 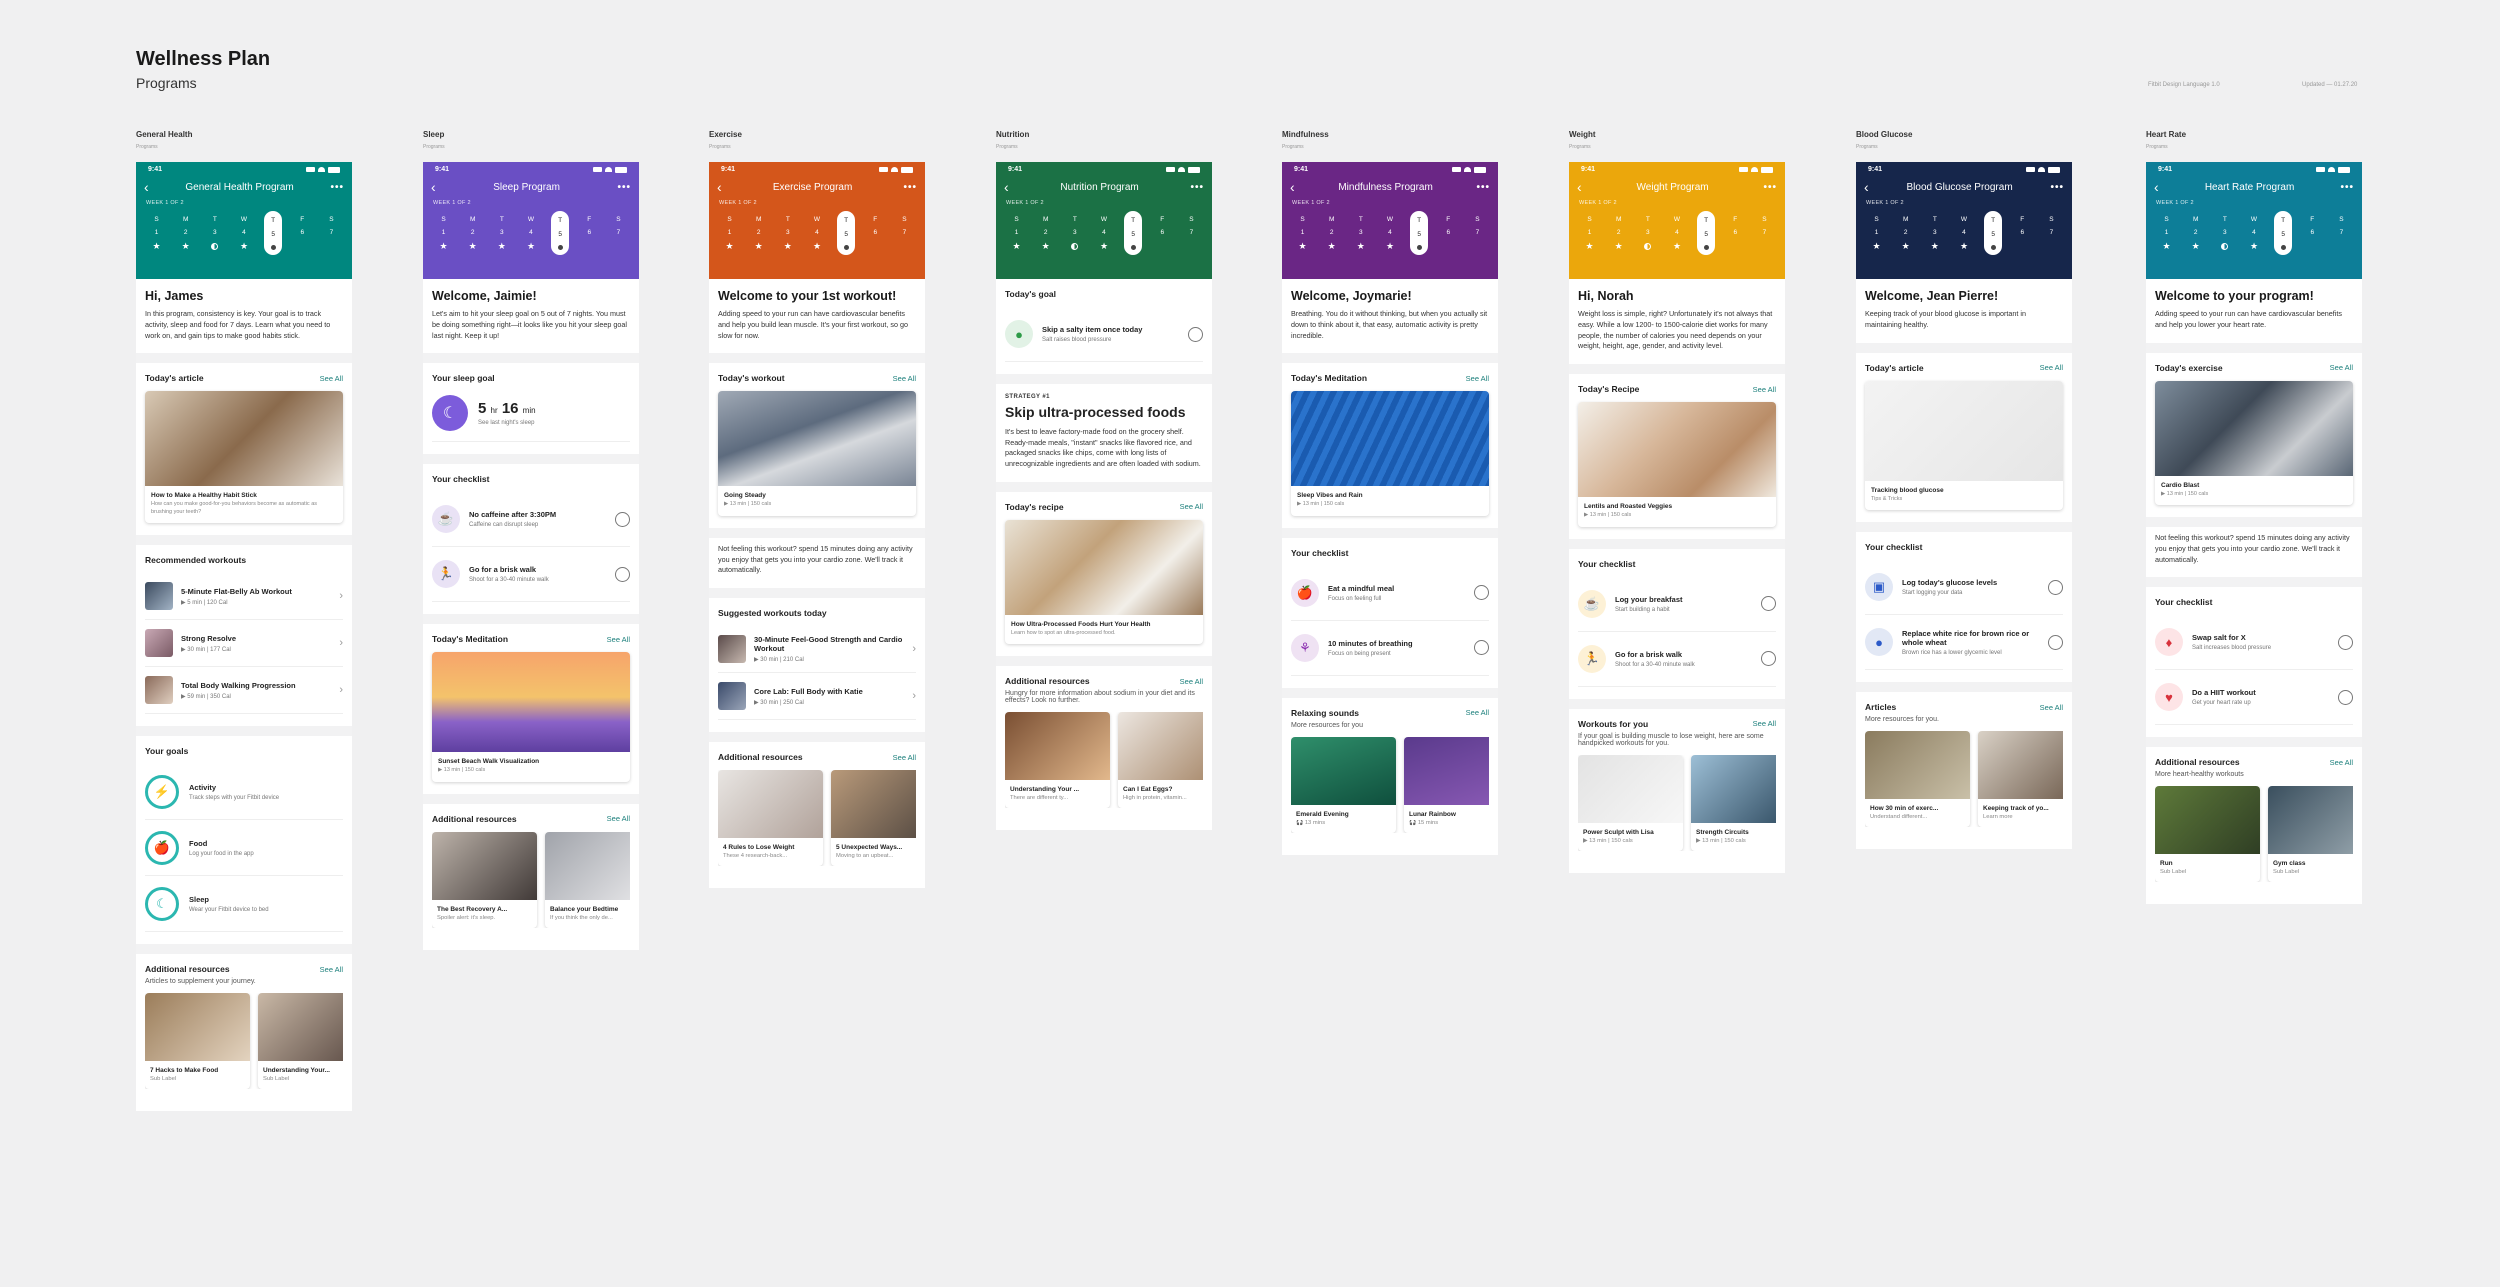 What do you see at coordinates (1964, 445) in the screenshot?
I see `featured-card: Tracking blood glucose Tips & Tricks` at bounding box center [1964, 445].